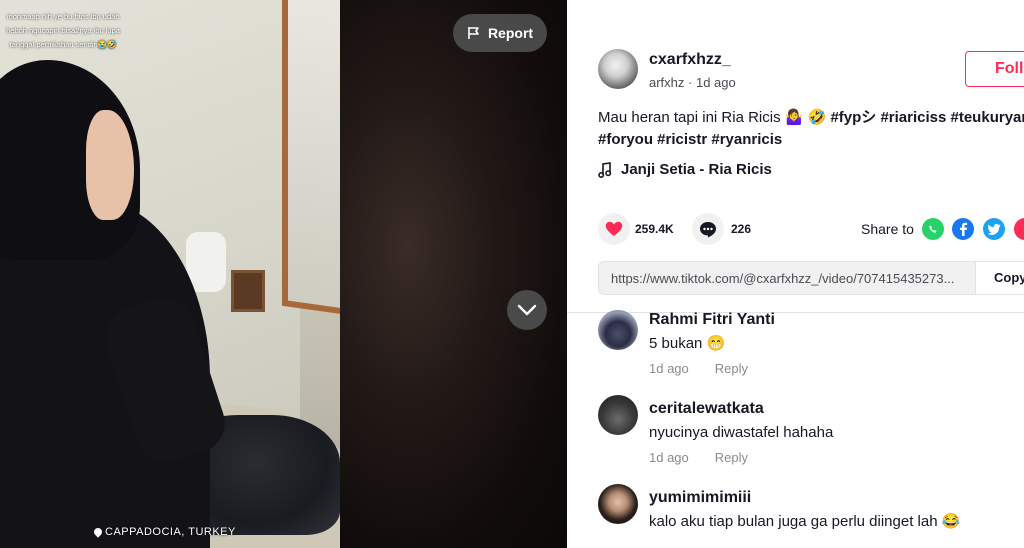 The image size is (1024, 548). I want to click on whatsapp-icon, so click(933, 229).